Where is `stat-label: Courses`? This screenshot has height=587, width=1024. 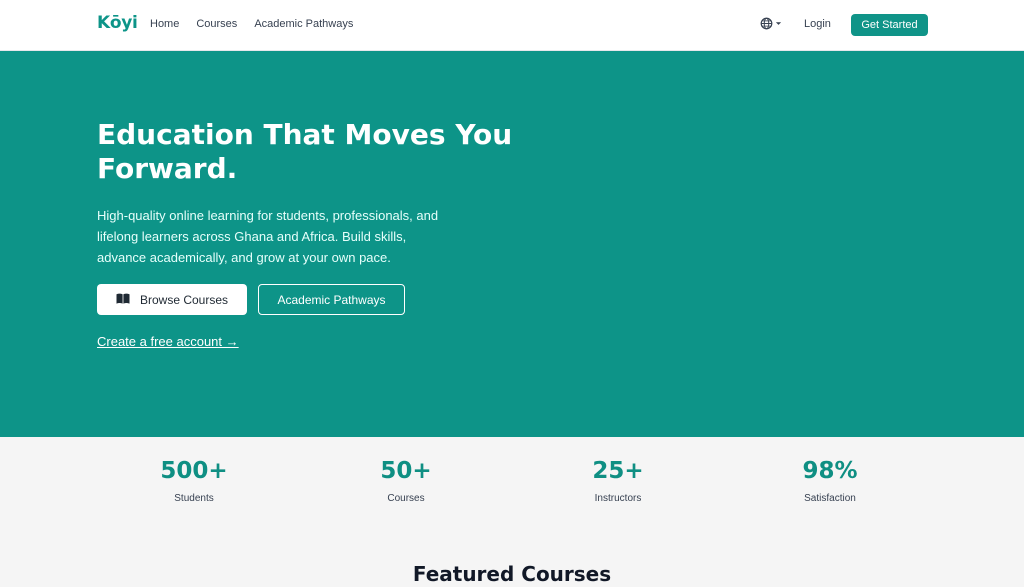
stat-label: Courses is located at coordinates (406, 498).